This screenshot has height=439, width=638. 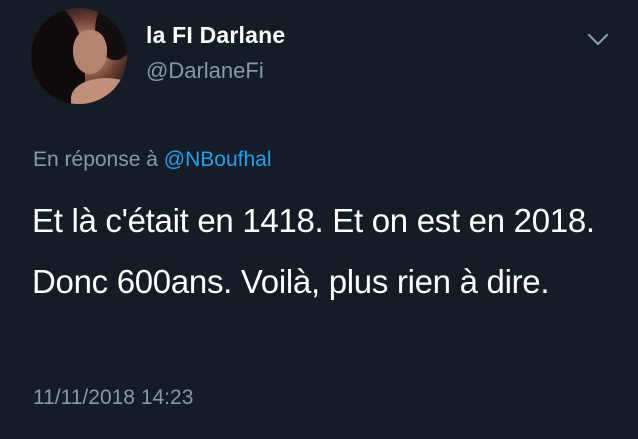 I want to click on tweet-timestamp: 11/11/2018 14:23, so click(x=113, y=398).